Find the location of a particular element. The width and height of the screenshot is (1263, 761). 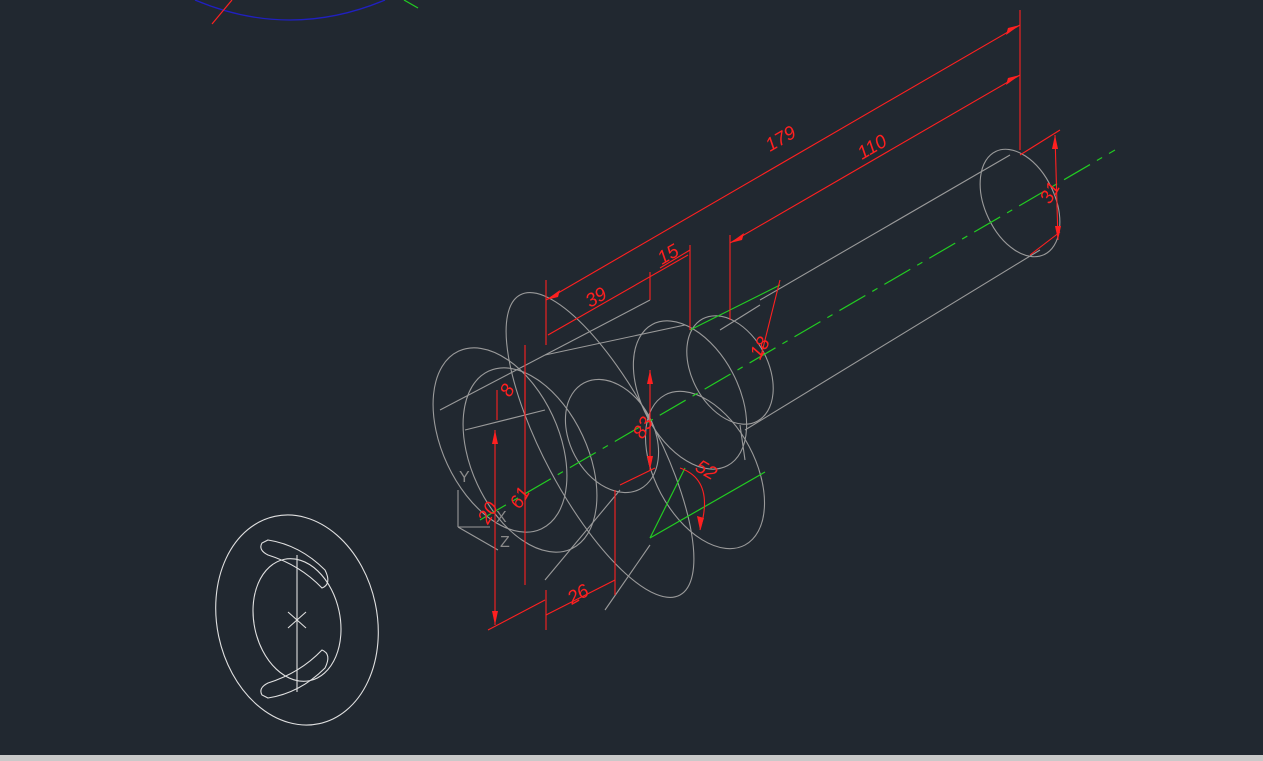

dim-15-label: 15 is located at coordinates (668, 254).